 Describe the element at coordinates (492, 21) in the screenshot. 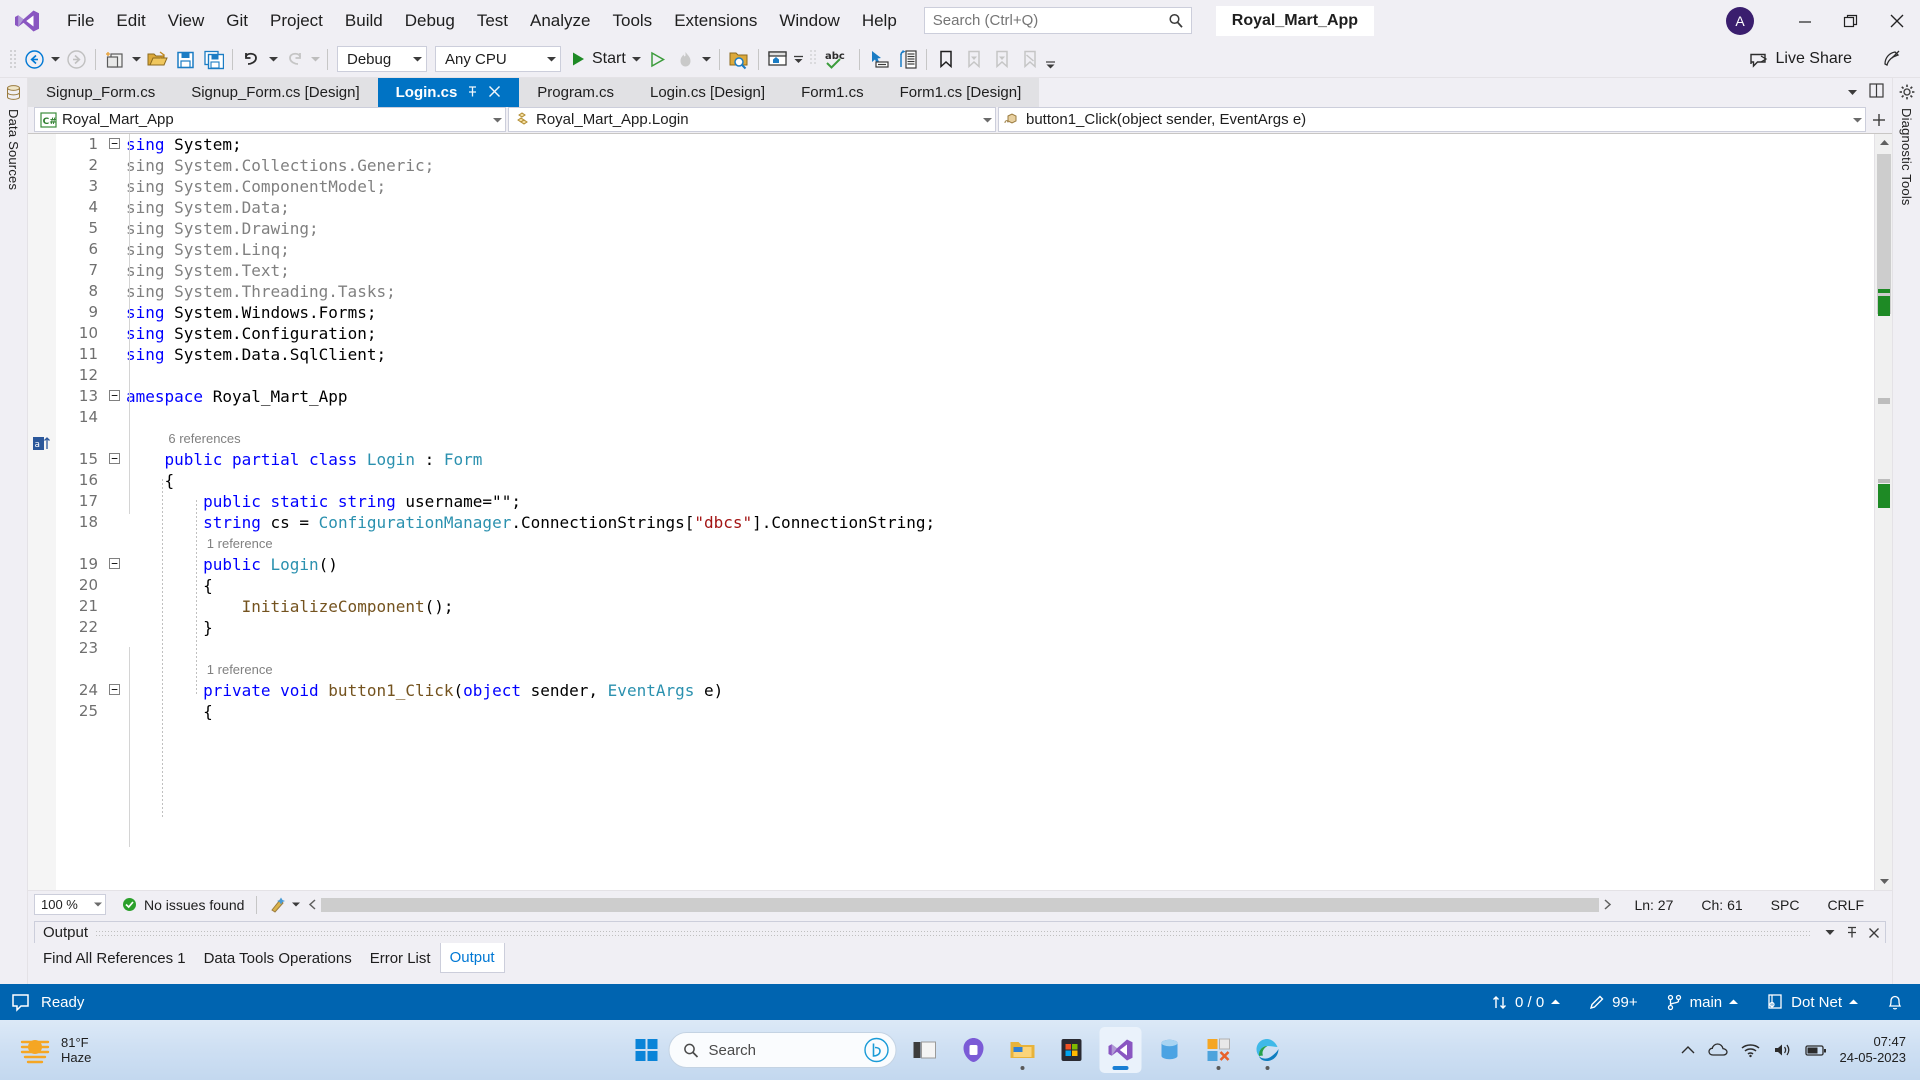

I see `menu-test: Test` at that location.